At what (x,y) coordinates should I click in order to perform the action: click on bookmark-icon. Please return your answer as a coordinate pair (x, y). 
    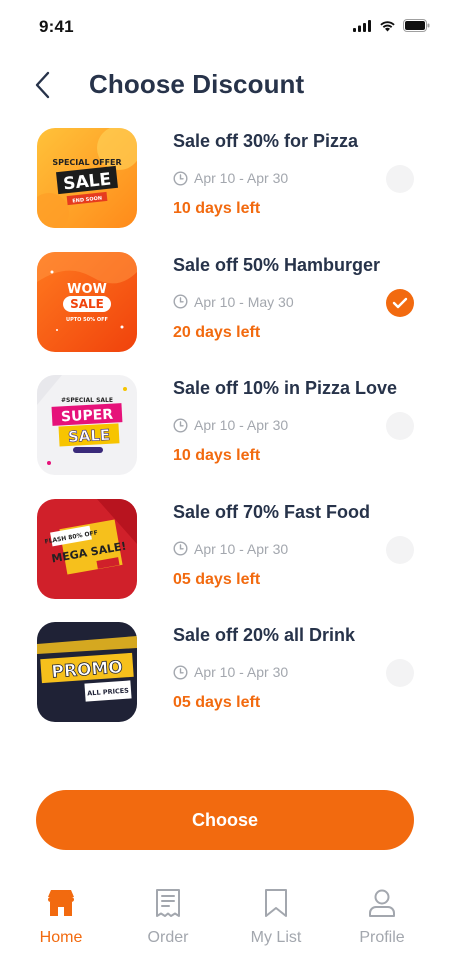
    Looking at the image, I should click on (276, 903).